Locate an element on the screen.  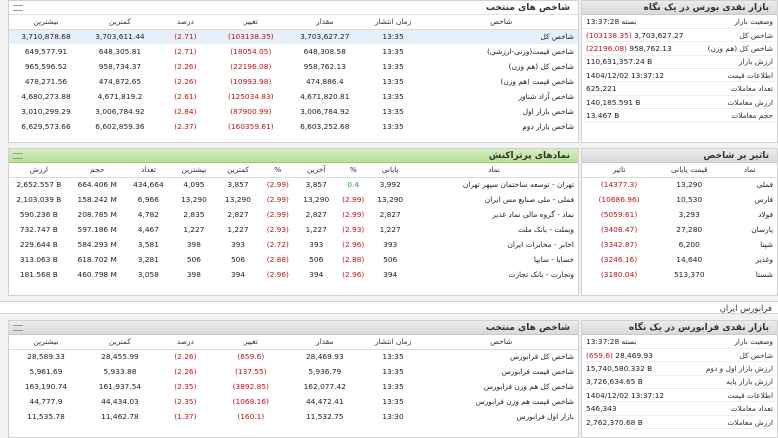
cell-name: شاخص کل فرابورس is located at coordinates (501, 356).